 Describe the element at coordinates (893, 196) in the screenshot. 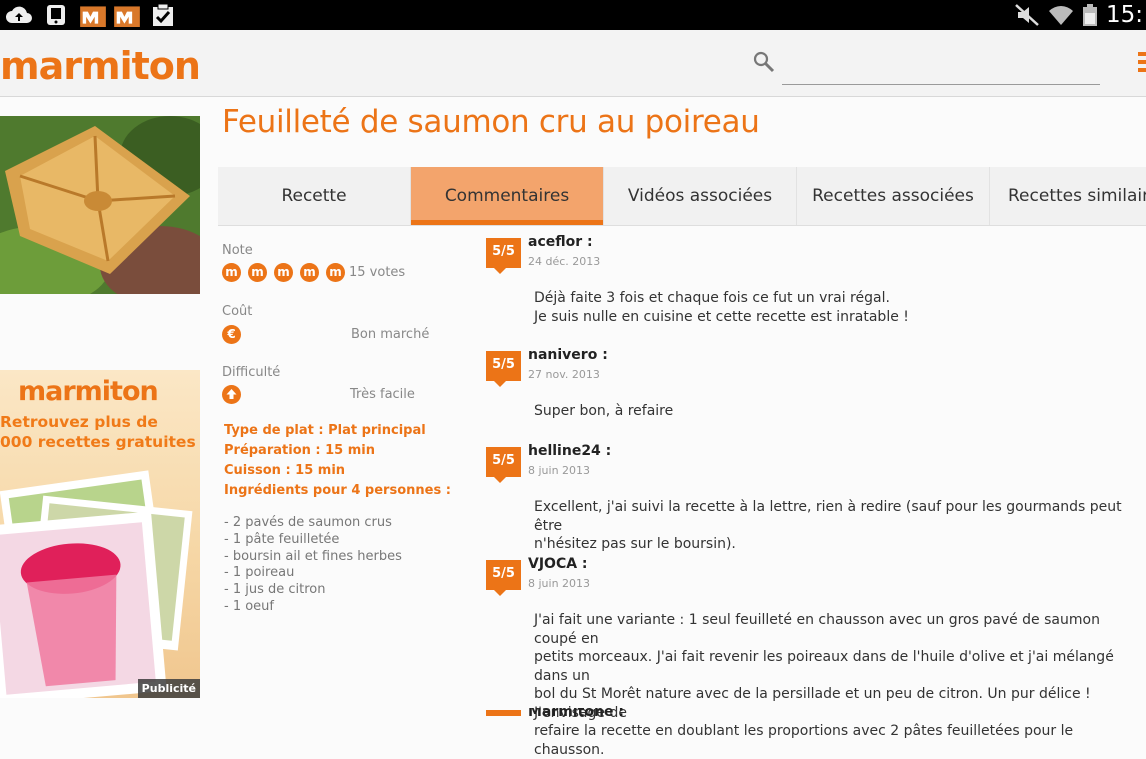

I see `tab-recettes-associees: Recettes associées` at that location.